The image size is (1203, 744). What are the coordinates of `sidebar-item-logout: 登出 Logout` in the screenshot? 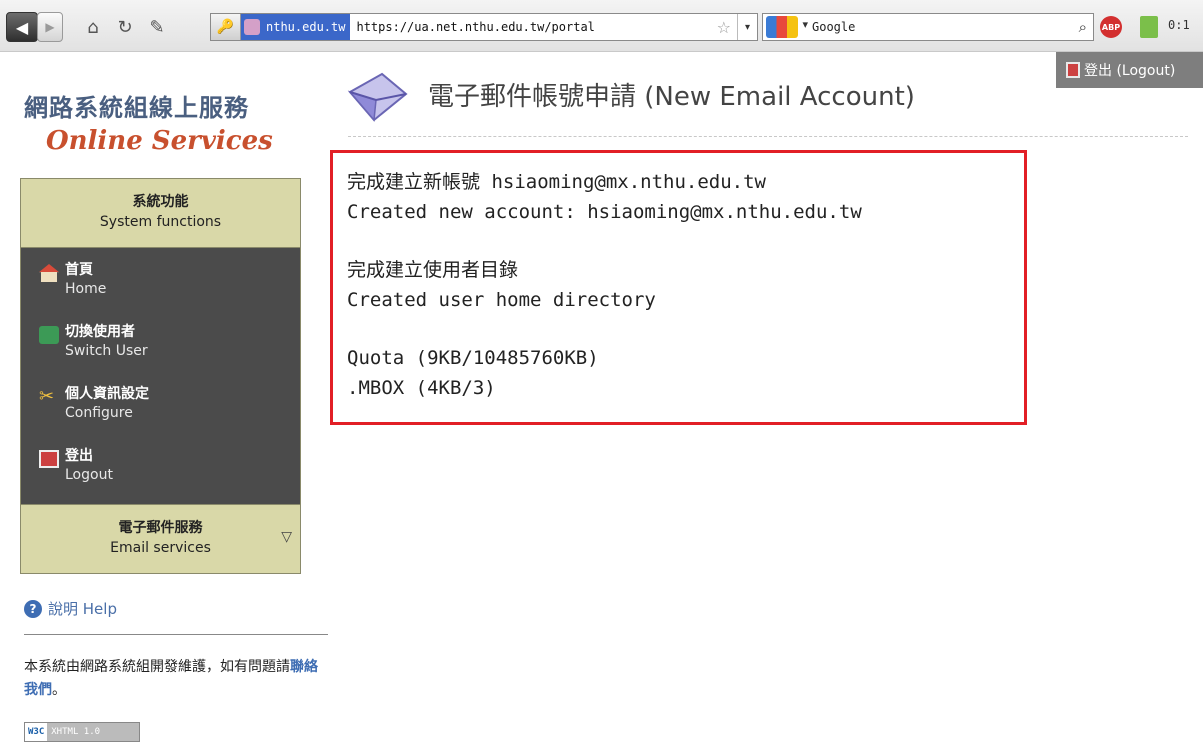 It's located at (160, 465).